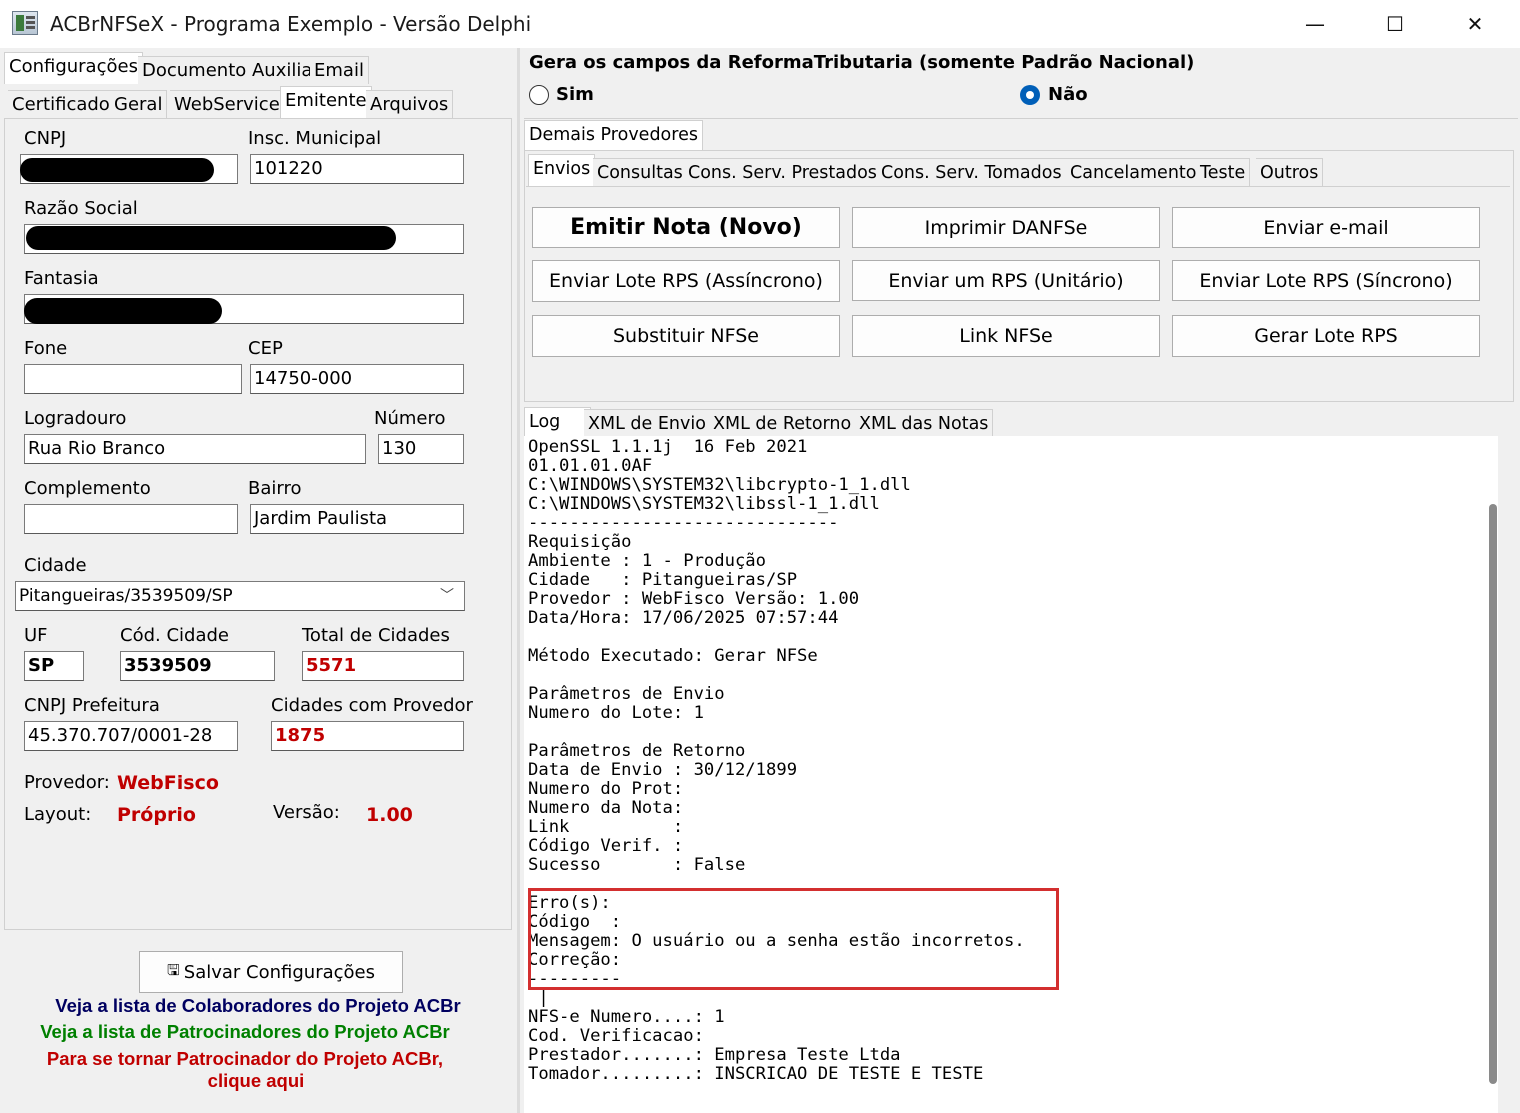  I want to click on save-icon: 🖫, so click(173, 969).